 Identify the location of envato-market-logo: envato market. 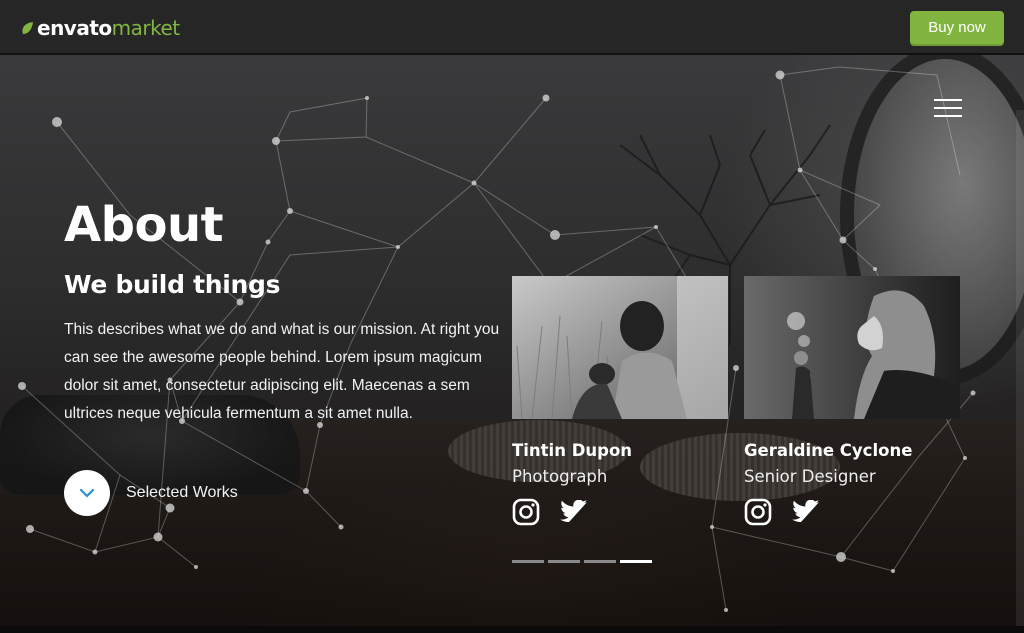
(100, 28).